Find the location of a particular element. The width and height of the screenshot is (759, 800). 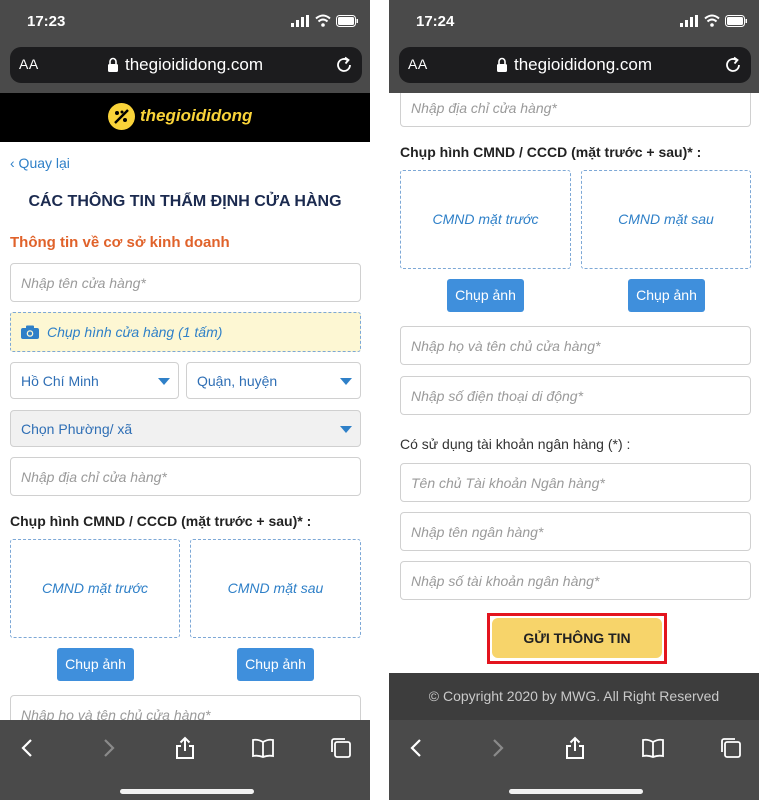

page-title: CÁC THÔNG TIN THẨM ĐỊNH CỬA HÀNG is located at coordinates (185, 201).